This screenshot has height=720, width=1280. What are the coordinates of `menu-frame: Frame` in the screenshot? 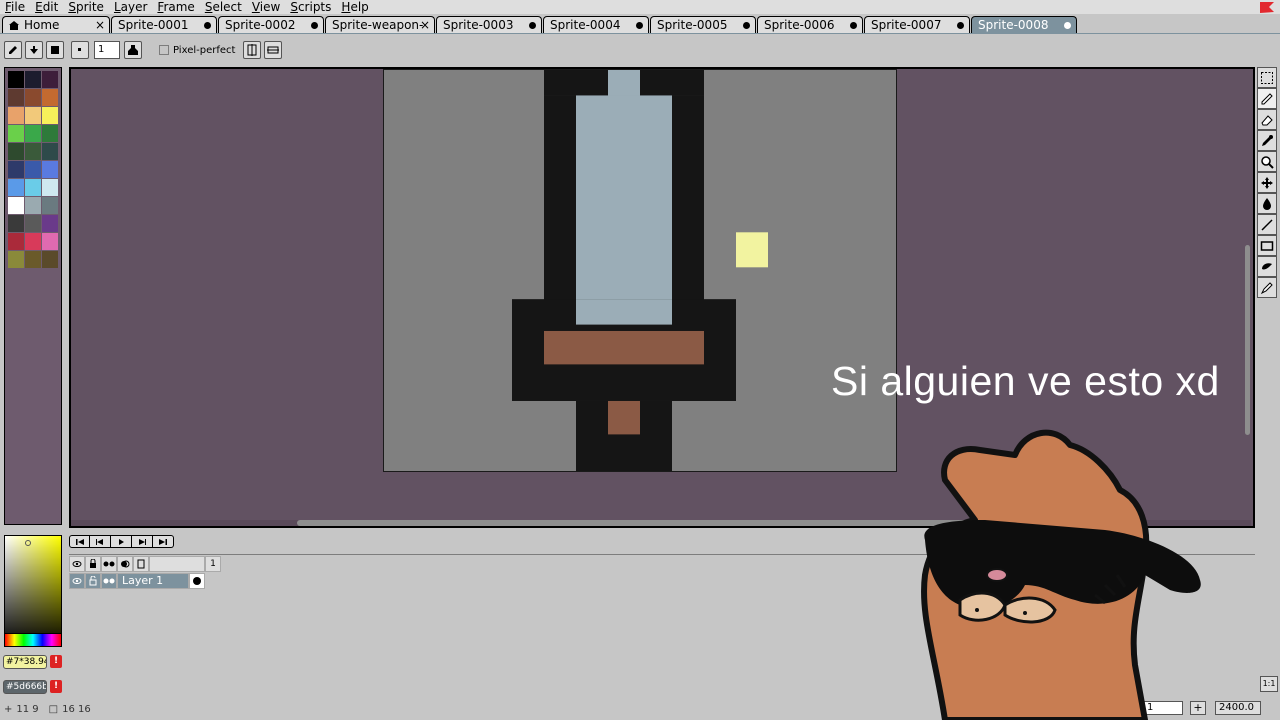 It's located at (175, 7).